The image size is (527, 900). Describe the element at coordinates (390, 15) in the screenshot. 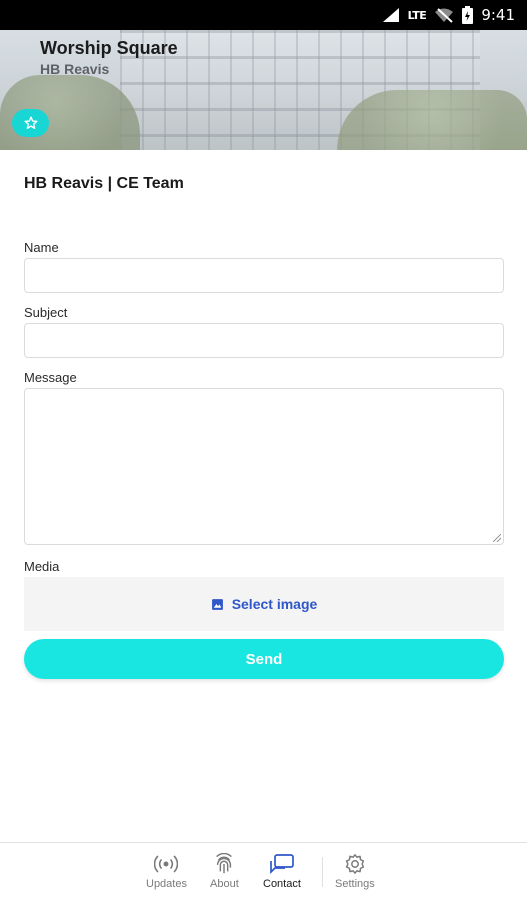

I see `signal-icon` at that location.